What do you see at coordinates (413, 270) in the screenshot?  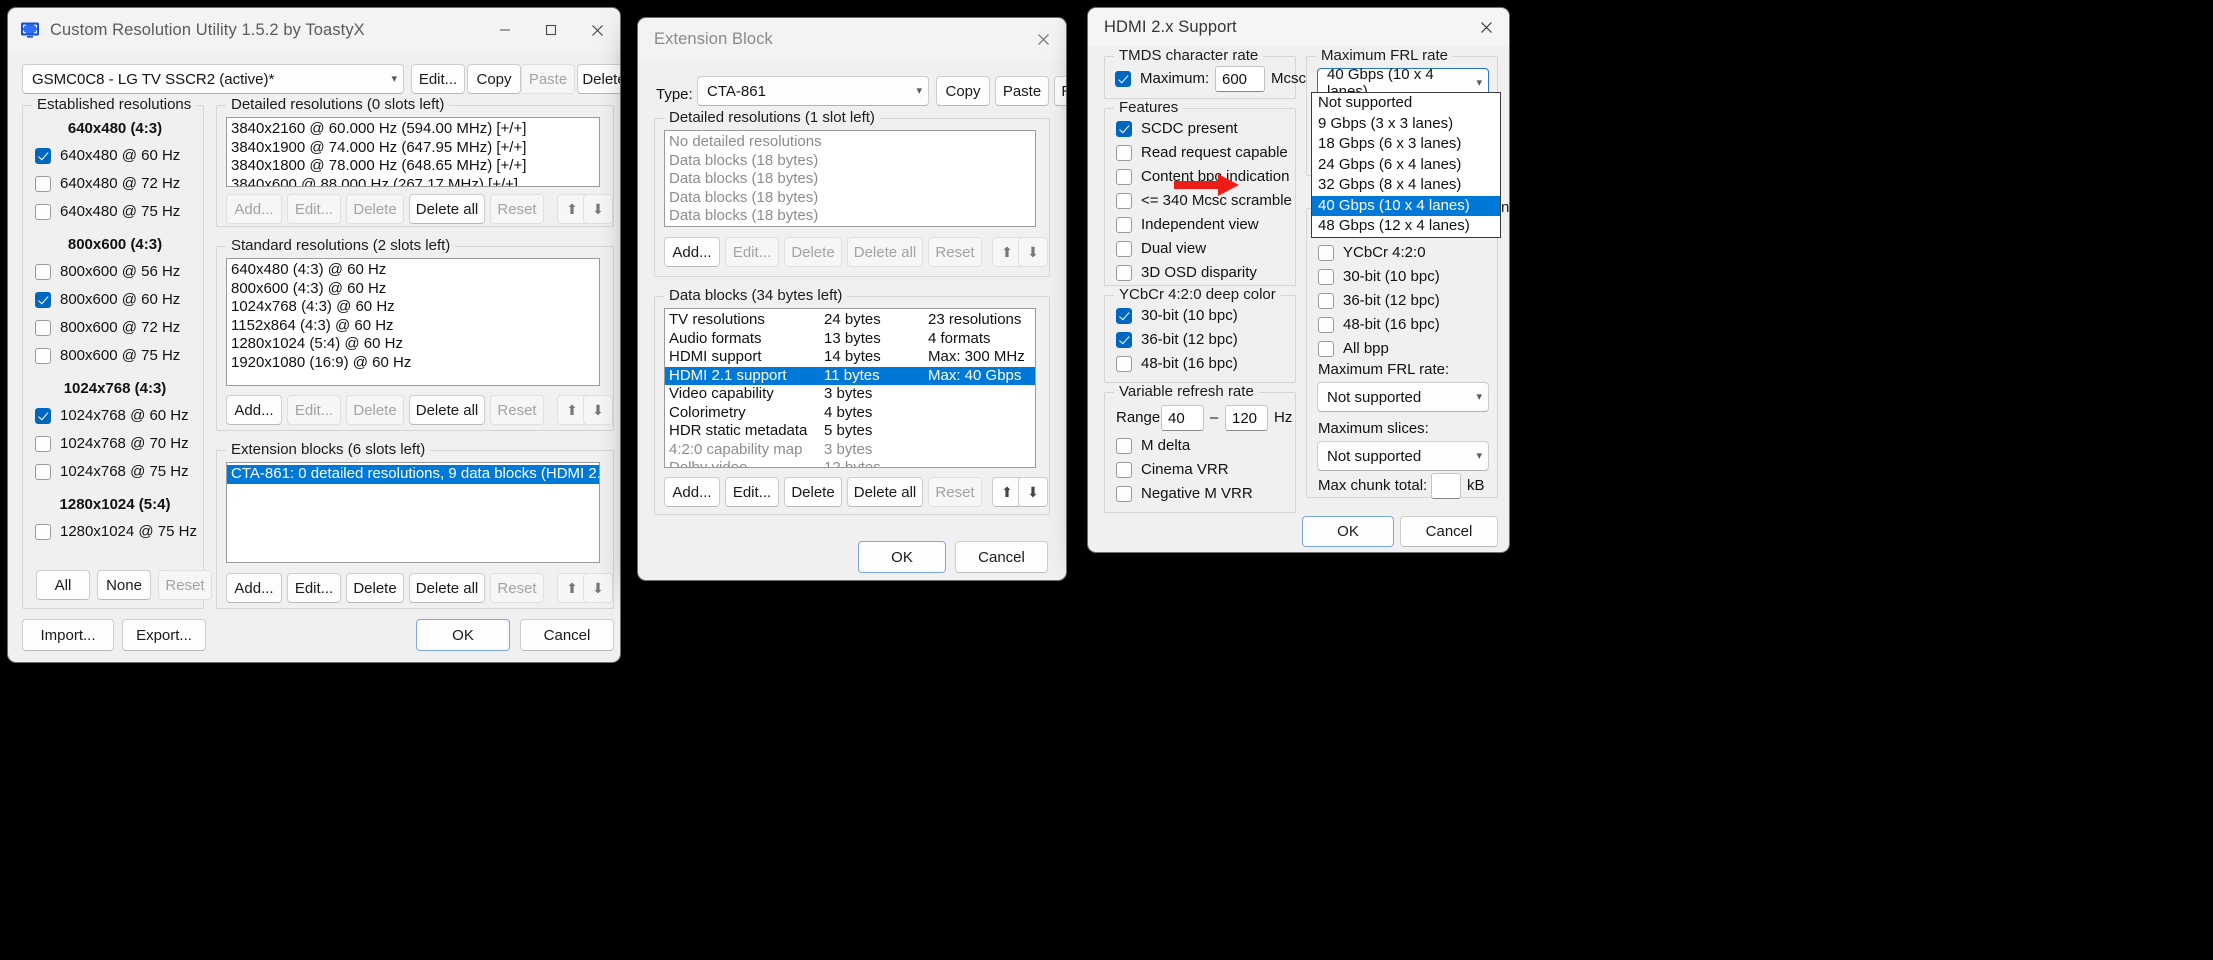 I see `standard-resolution-row: 640x480 (4:3) @ 60 Hz` at bounding box center [413, 270].